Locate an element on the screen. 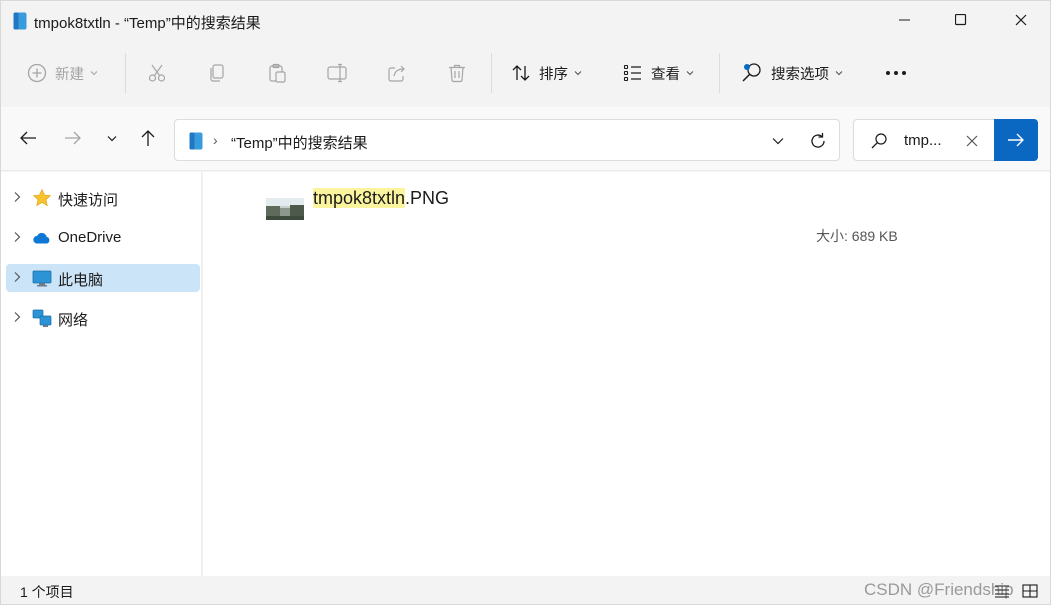 This screenshot has width=1051, height=605. details-view-icon is located at coordinates (1002, 591).